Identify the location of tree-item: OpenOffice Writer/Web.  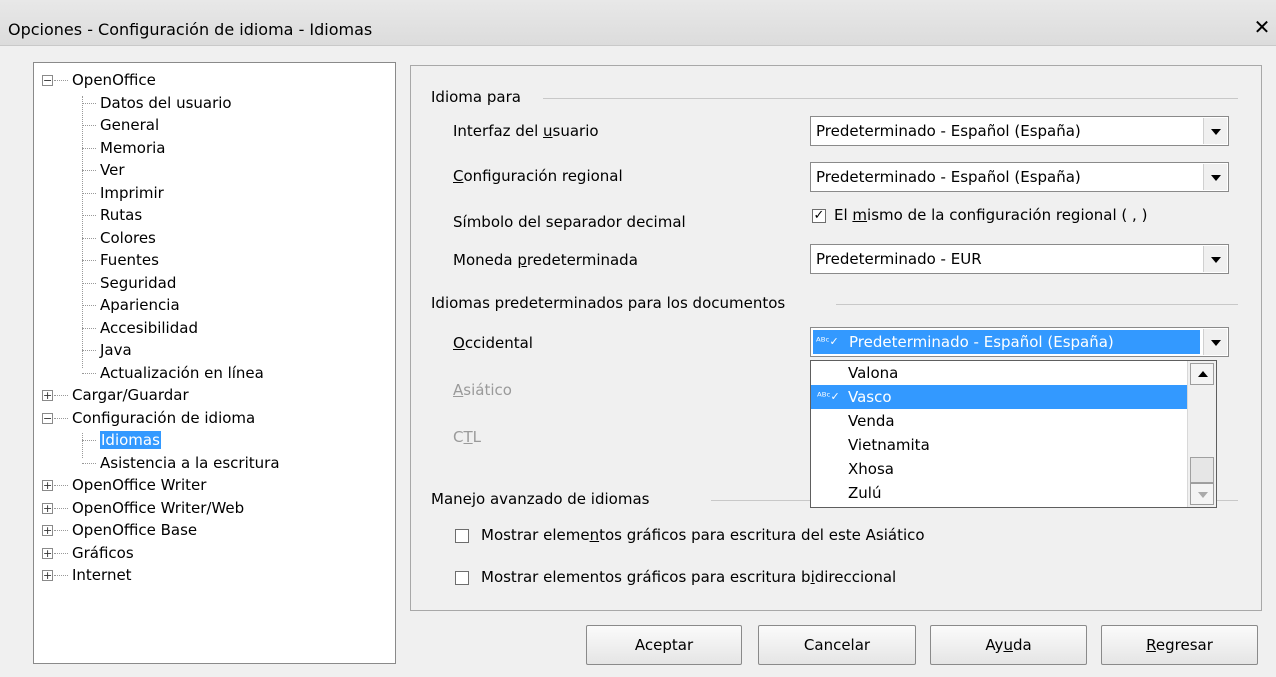
(158, 508).